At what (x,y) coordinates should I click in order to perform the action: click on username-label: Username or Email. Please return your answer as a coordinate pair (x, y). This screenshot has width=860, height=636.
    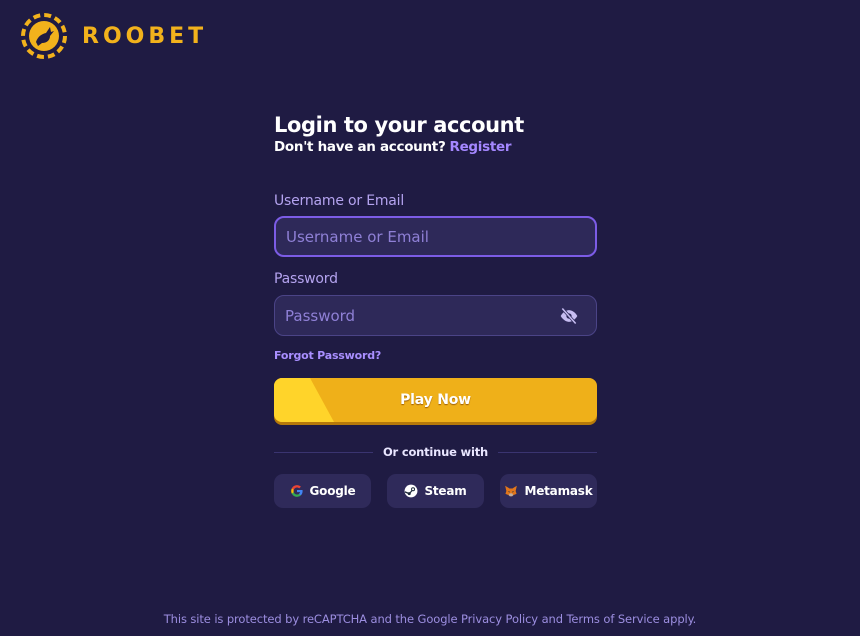
    Looking at the image, I should click on (339, 201).